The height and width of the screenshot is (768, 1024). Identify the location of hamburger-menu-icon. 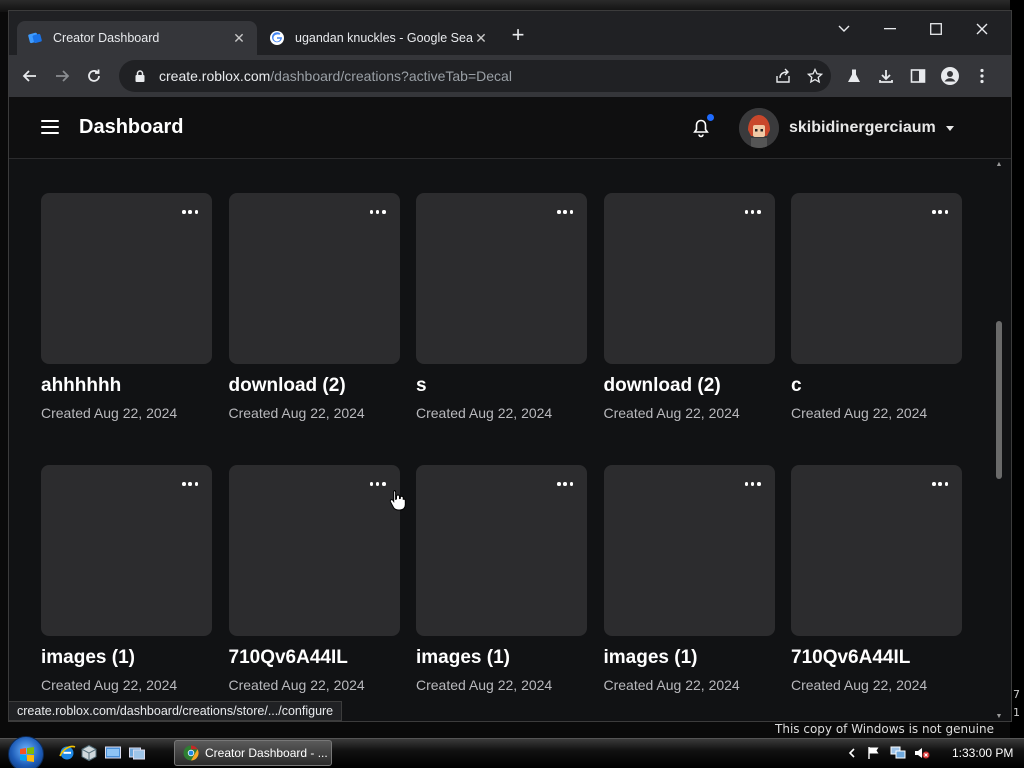
(50, 128).